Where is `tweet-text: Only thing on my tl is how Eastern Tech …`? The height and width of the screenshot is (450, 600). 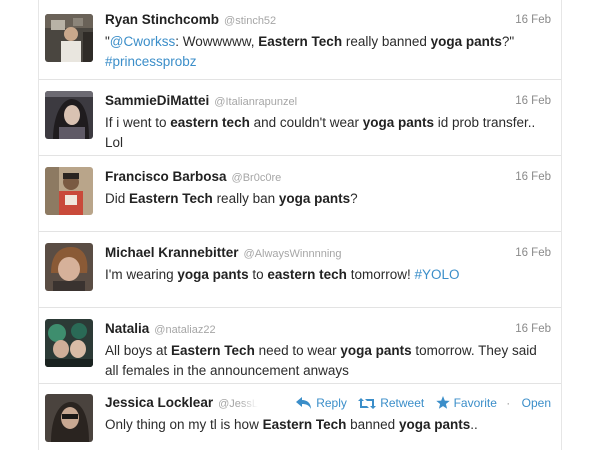 tweet-text: Only thing on my tl is how Eastern Tech … is located at coordinates (328, 425).